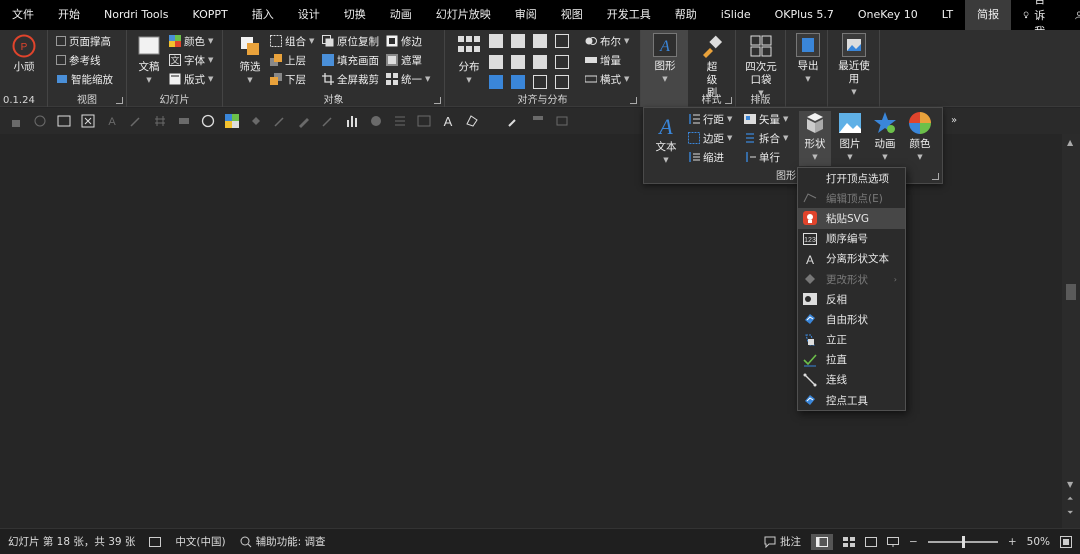  Describe the element at coordinates (888, 15) in the screenshot. I see `tab-onekey: OneKey 10` at that location.